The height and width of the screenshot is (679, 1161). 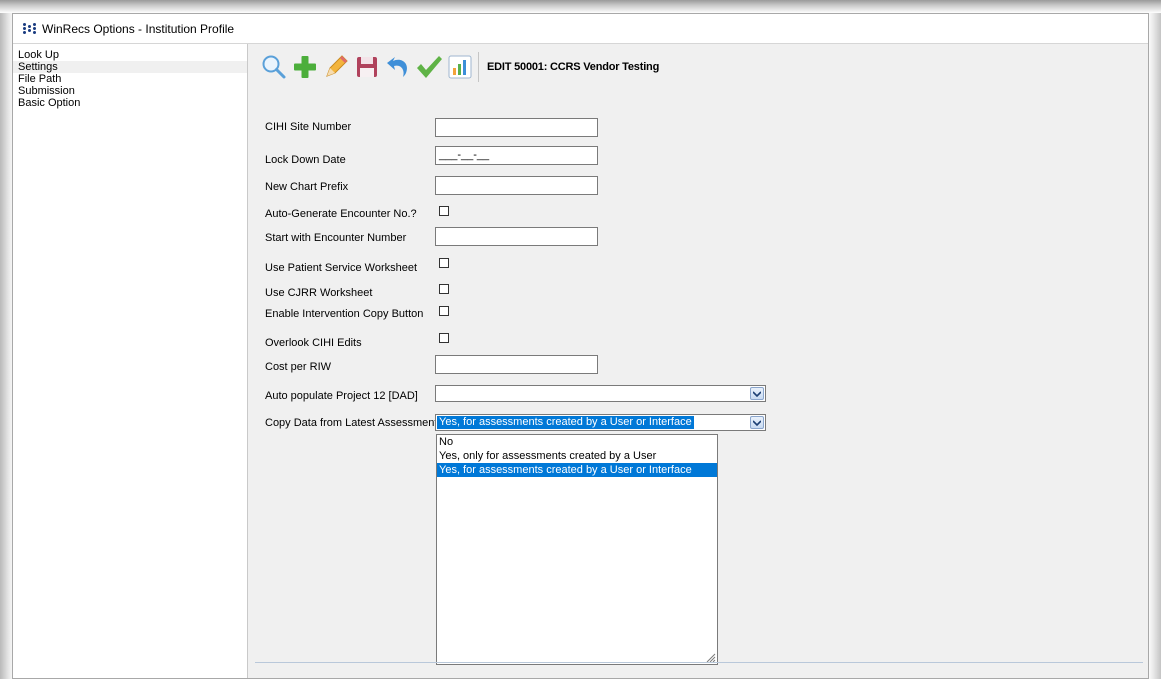 What do you see at coordinates (351, 423) in the screenshot?
I see `copy-data-label: Copy Data from Latest Assessment` at bounding box center [351, 423].